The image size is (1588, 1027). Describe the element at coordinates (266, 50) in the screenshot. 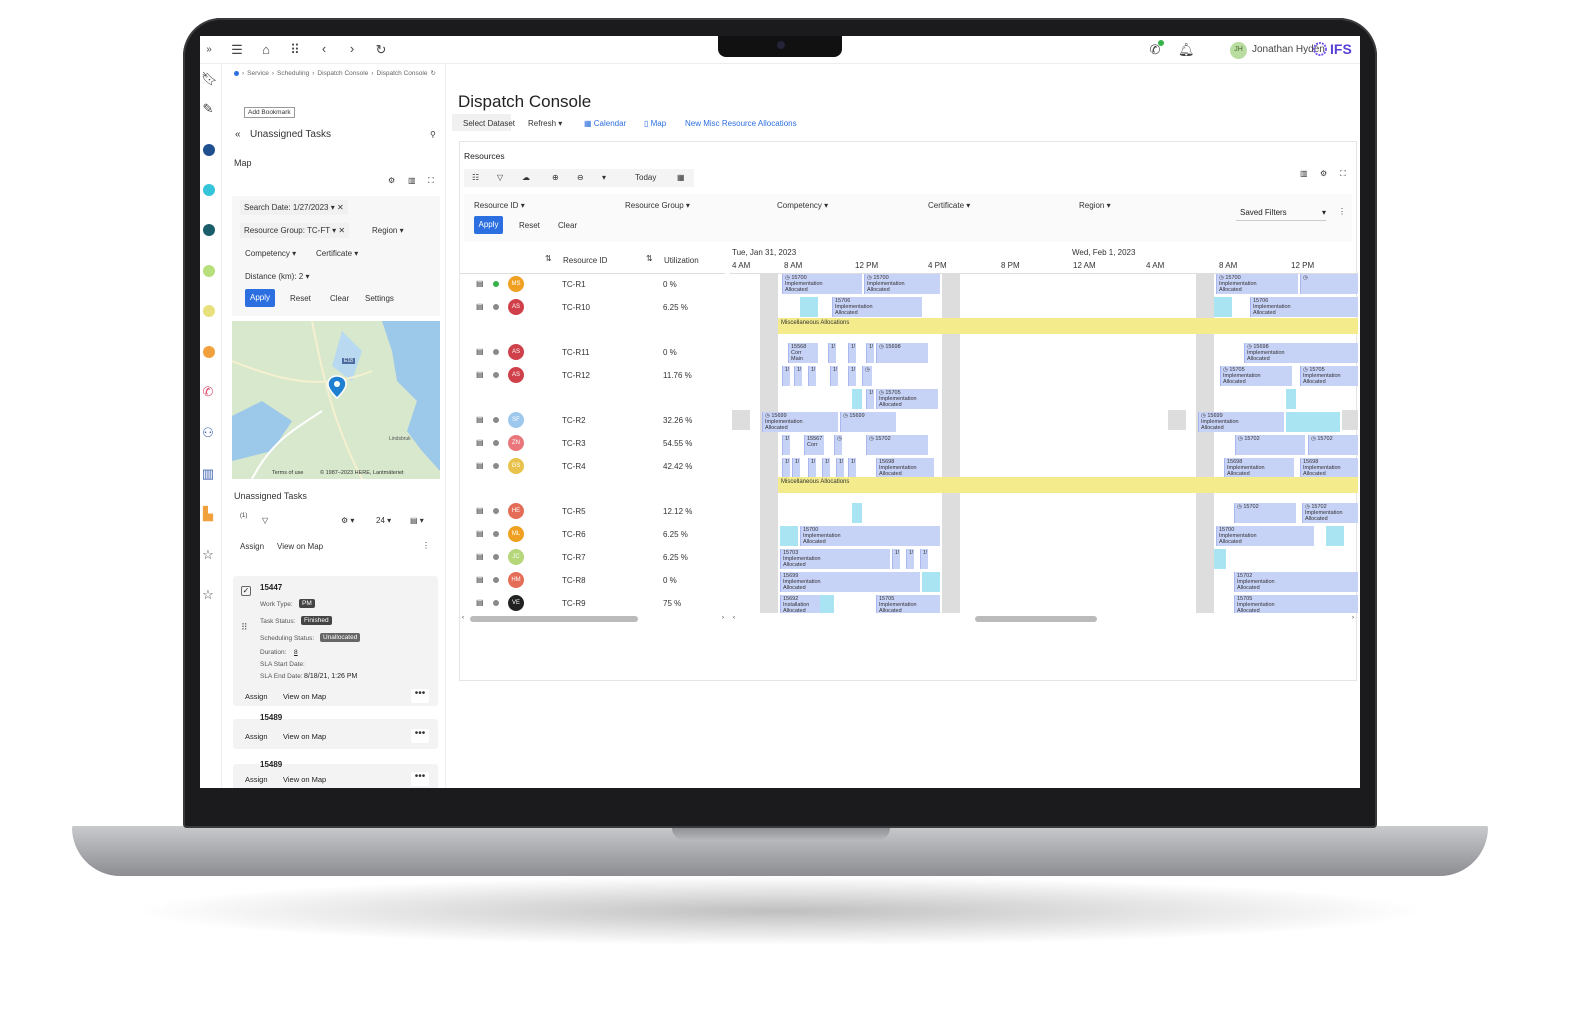

I see `home-icon: ⌂` at that location.